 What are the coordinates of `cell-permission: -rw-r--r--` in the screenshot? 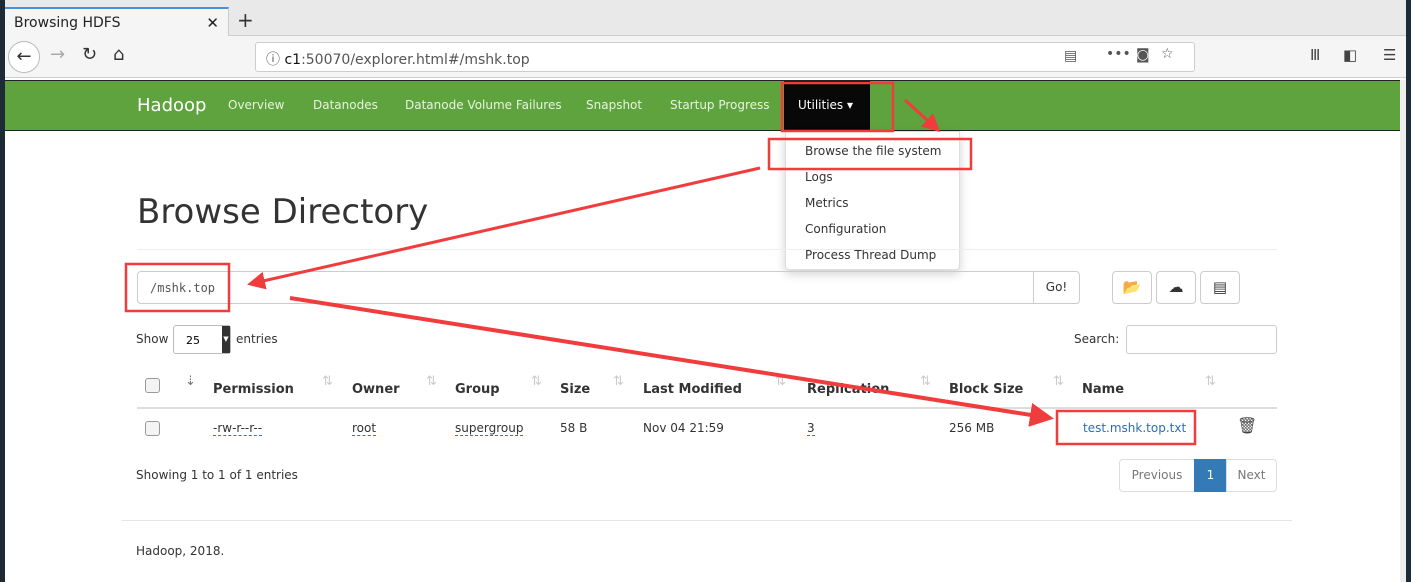 It's located at (238, 428).